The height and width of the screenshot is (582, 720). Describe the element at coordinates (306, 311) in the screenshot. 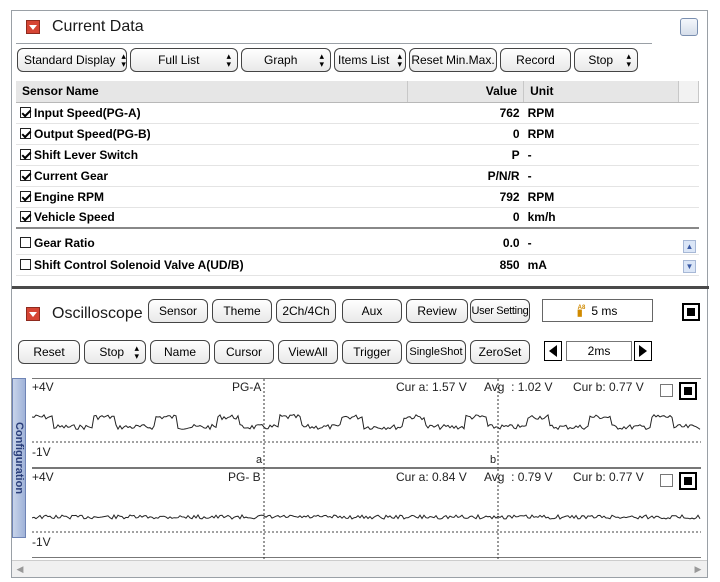

I see `channels-button: 2Ch/4Ch` at that location.